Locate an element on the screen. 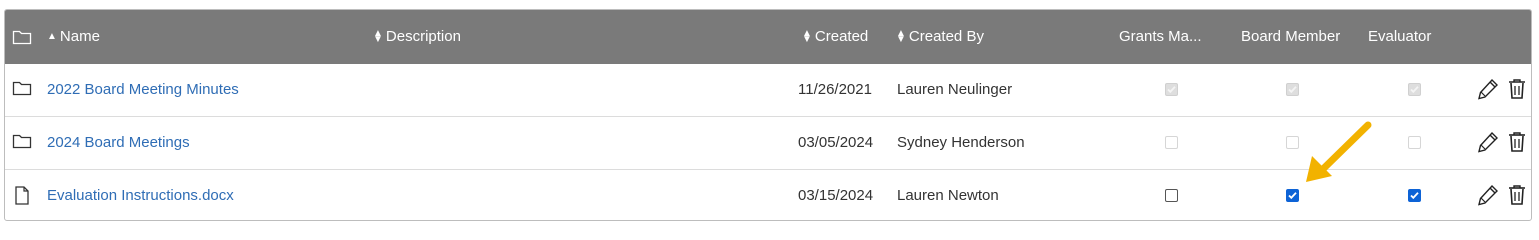 Image resolution: width=1539 pixels, height=240 pixels. folder-outline-icon is located at coordinates (22, 37).